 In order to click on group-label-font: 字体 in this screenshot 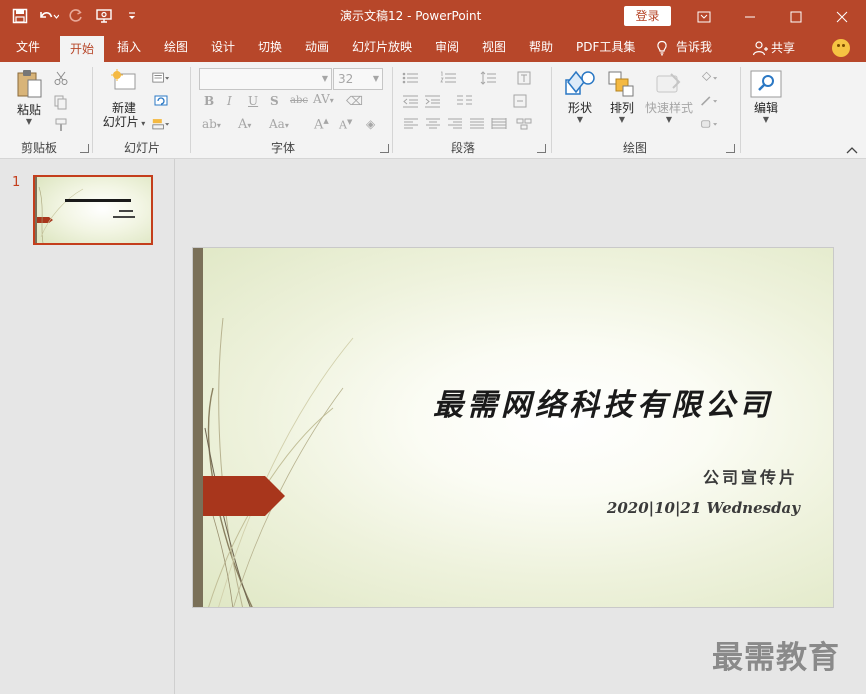, I will do `click(282, 148)`.